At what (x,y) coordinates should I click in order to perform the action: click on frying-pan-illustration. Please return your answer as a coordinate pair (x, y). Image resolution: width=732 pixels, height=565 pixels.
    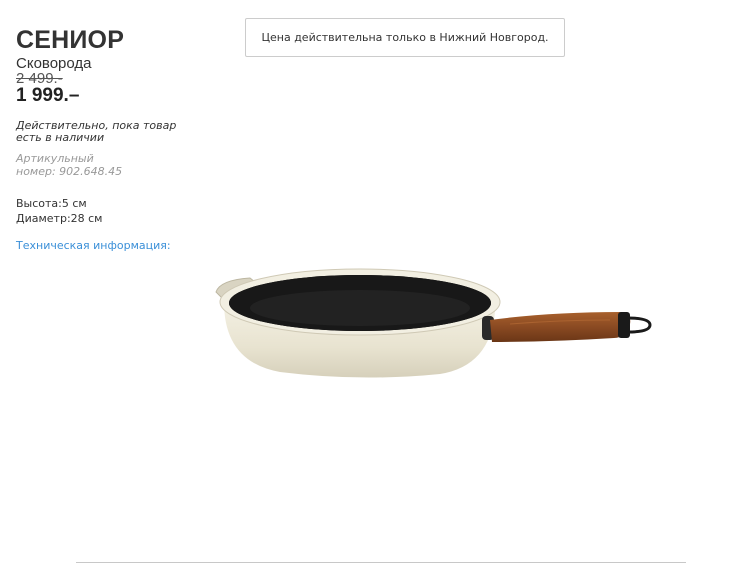
    Looking at the image, I should click on (433, 323).